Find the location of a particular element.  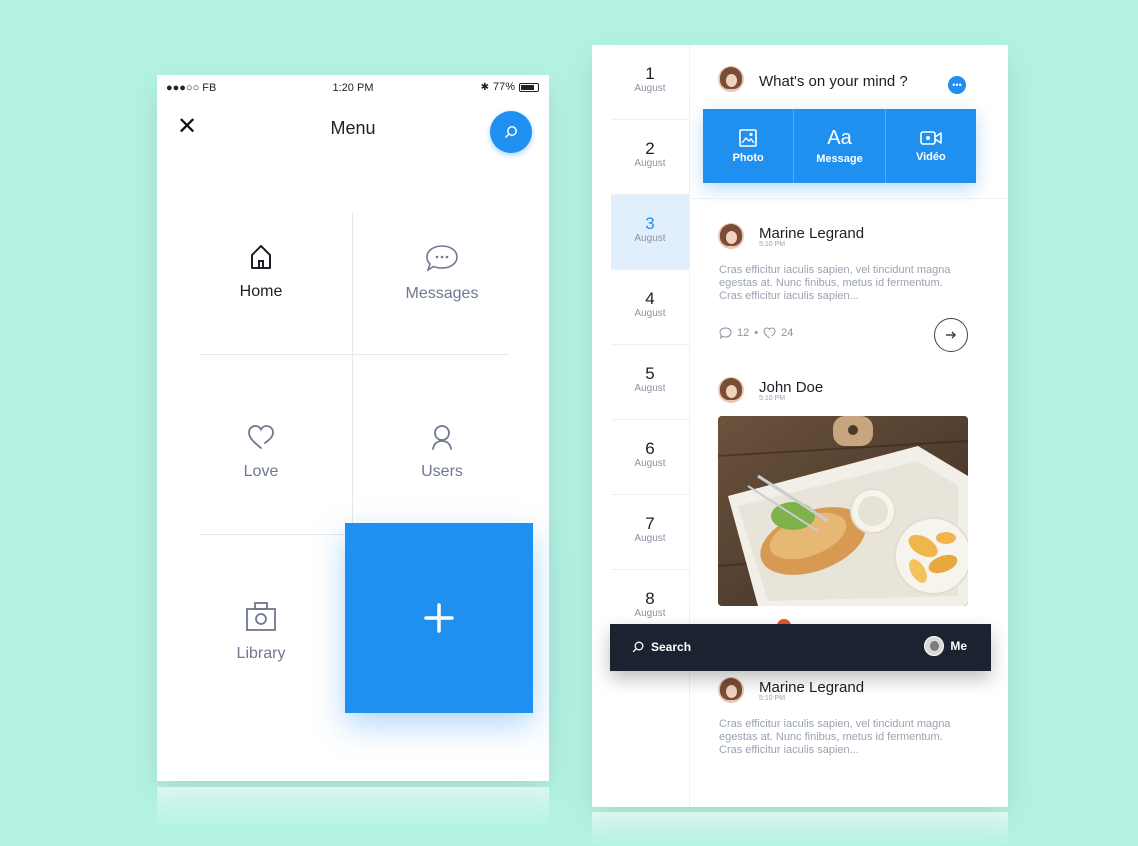

profile-tab: Me is located at coordinates (945, 646).